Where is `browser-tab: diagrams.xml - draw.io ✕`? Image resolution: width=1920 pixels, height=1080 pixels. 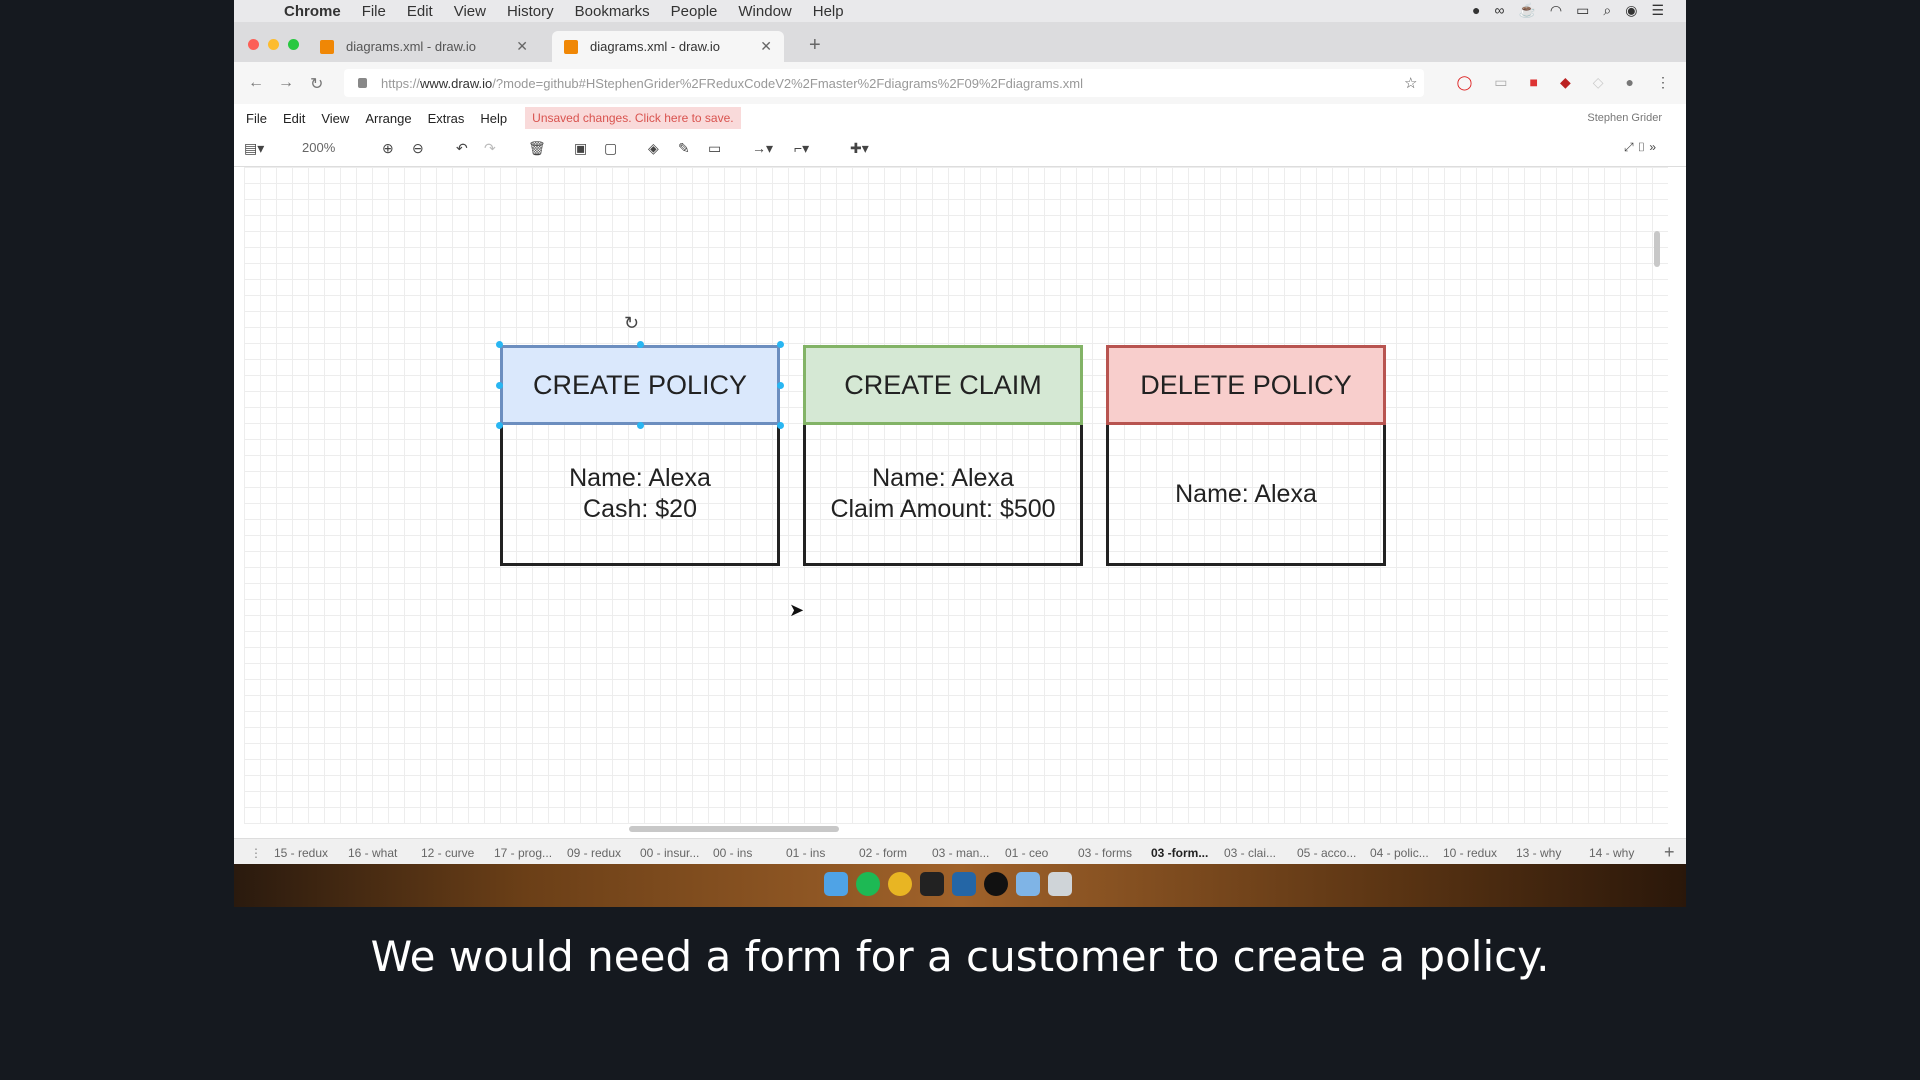 browser-tab: diagrams.xml - draw.io ✕ is located at coordinates (424, 46).